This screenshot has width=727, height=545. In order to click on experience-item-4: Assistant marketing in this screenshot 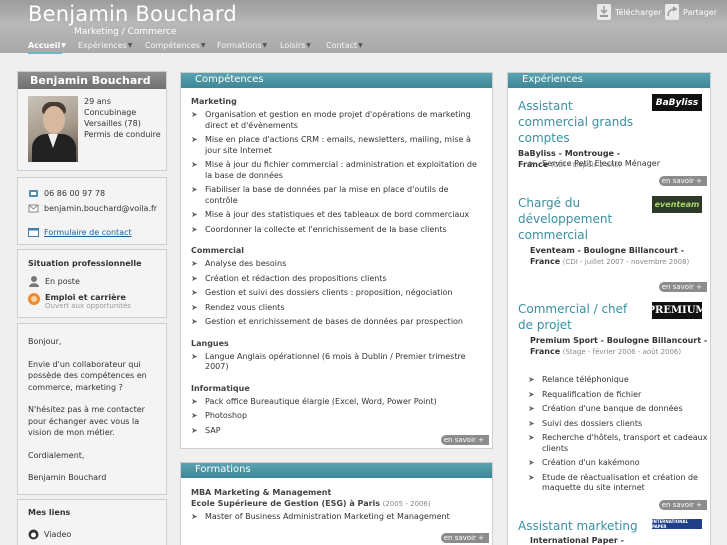, I will do `click(593, 526)`.